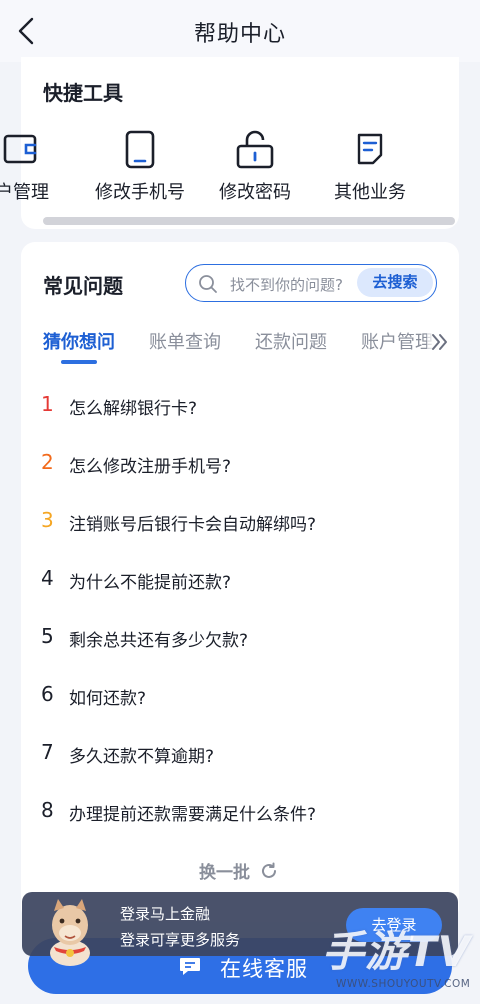 The height and width of the screenshot is (1004, 480). I want to click on tabs-more-button, so click(440, 342).